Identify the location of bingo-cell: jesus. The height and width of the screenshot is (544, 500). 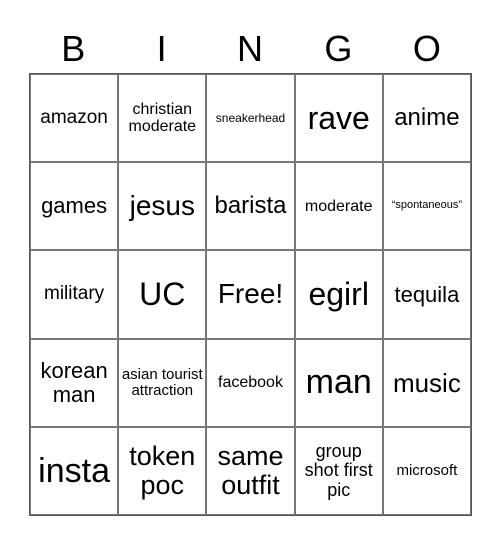
(162, 206).